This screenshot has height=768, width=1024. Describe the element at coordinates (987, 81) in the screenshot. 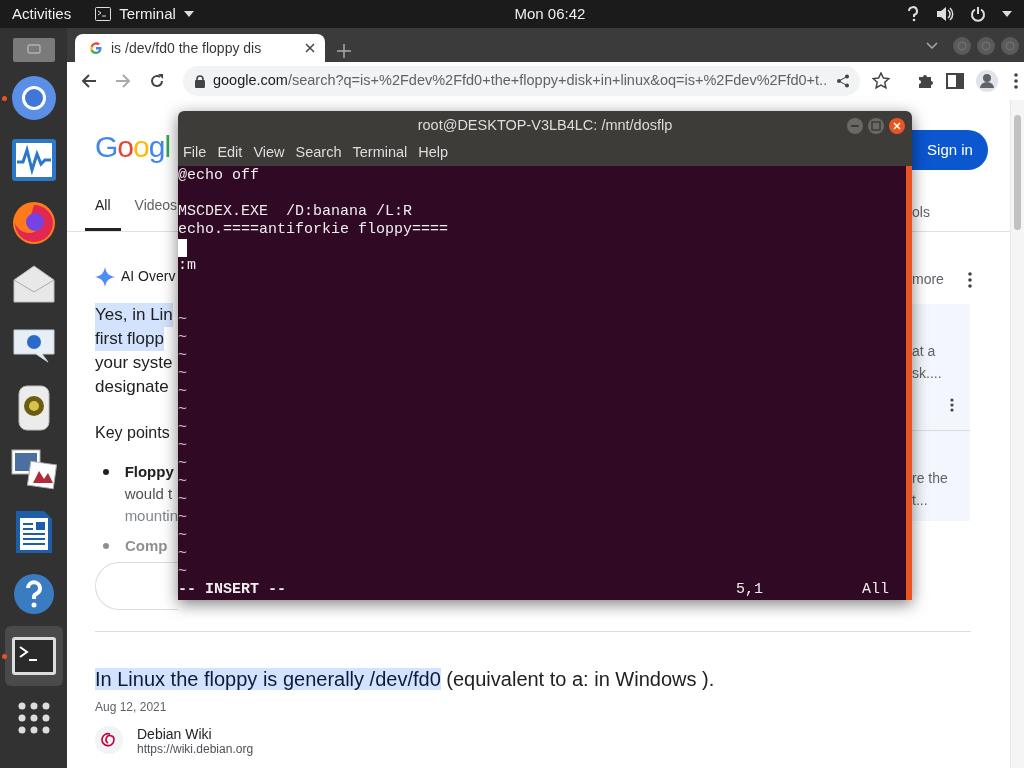

I see `profile-icon` at that location.